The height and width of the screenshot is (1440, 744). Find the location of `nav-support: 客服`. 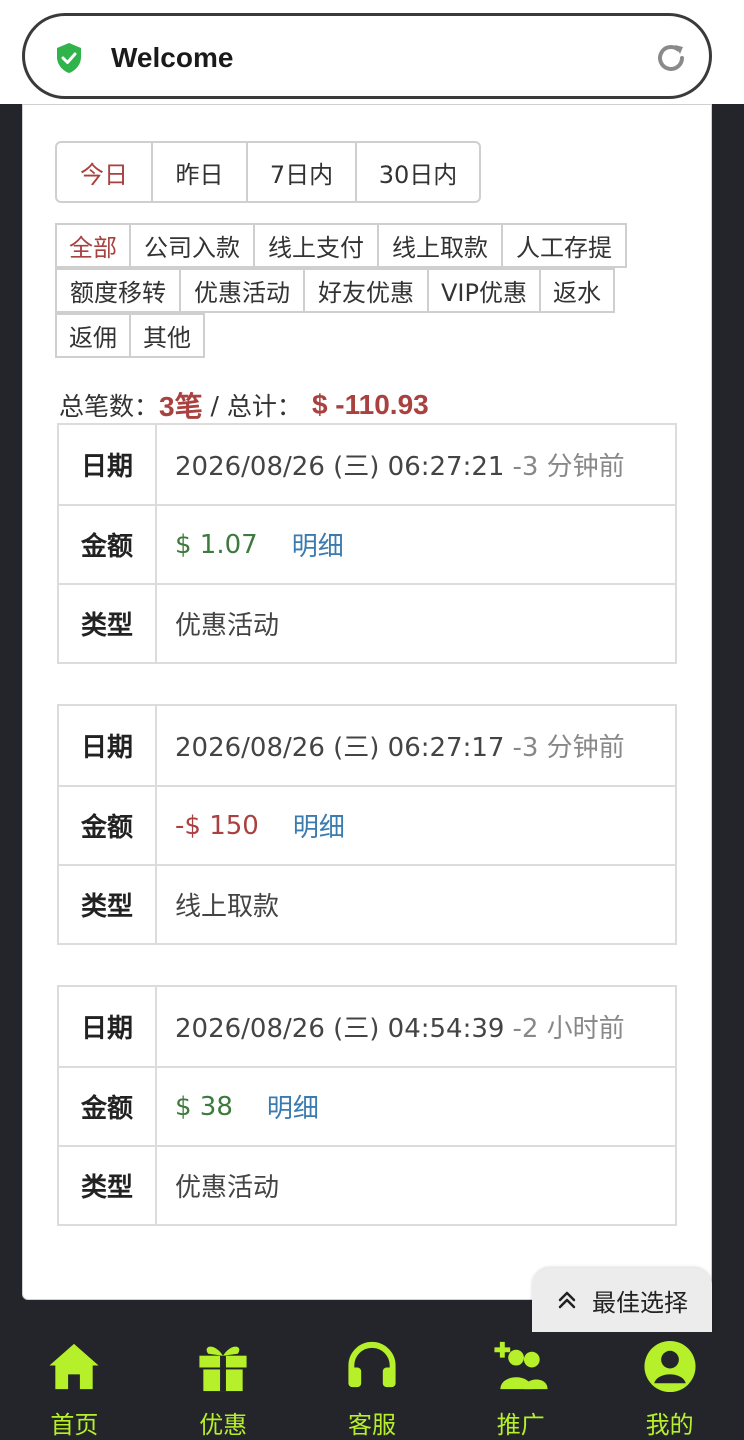

nav-support: 客服 is located at coordinates (372, 1386).